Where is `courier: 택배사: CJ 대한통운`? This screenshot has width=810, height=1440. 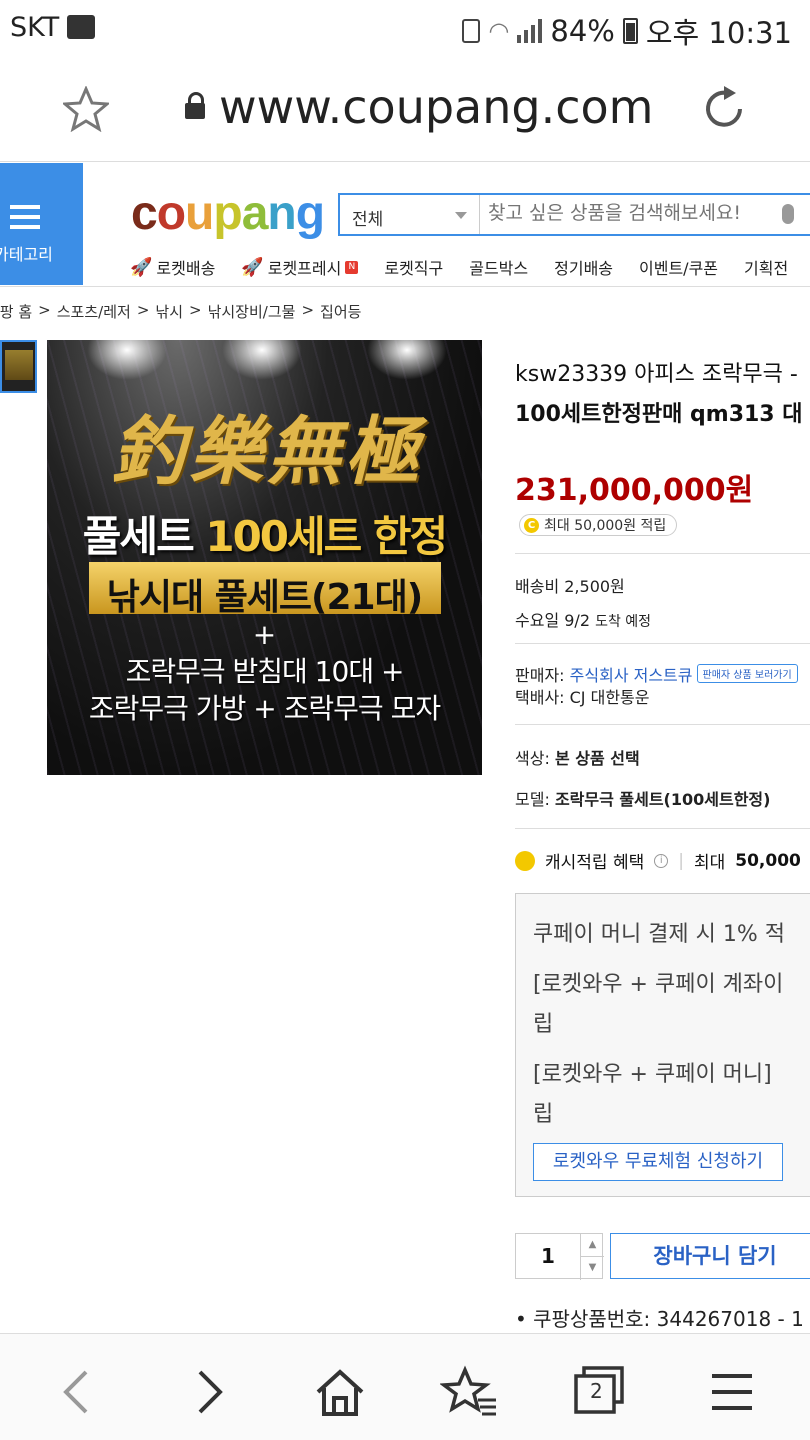 courier: 택배사: CJ 대한통운 is located at coordinates (582, 697).